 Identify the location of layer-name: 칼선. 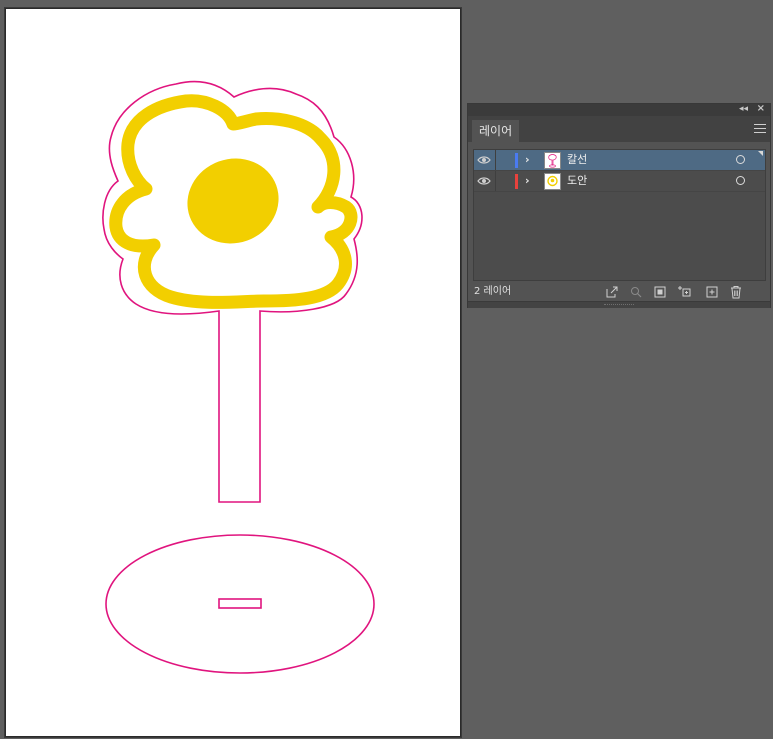
(577, 160).